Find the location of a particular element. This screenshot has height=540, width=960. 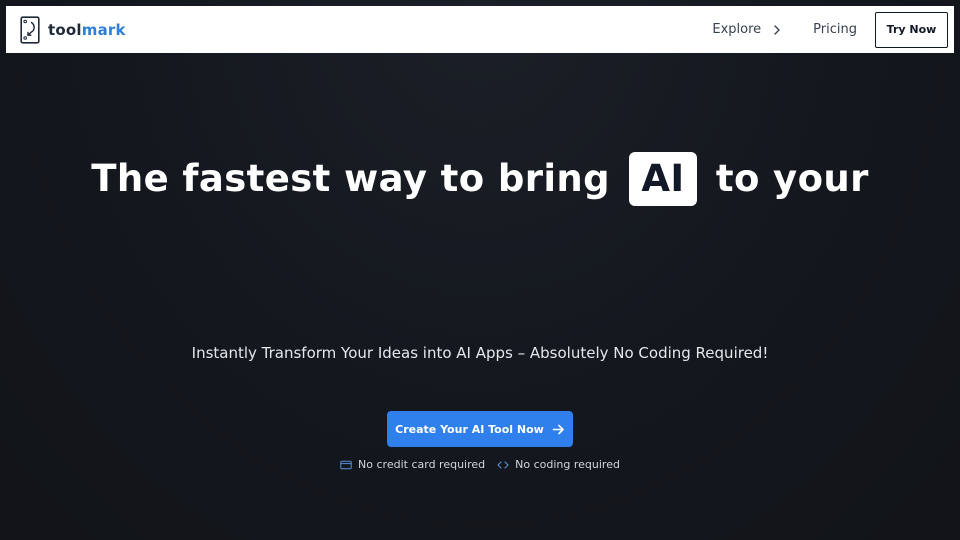

hero-title-ai-badge: AI is located at coordinates (663, 179).